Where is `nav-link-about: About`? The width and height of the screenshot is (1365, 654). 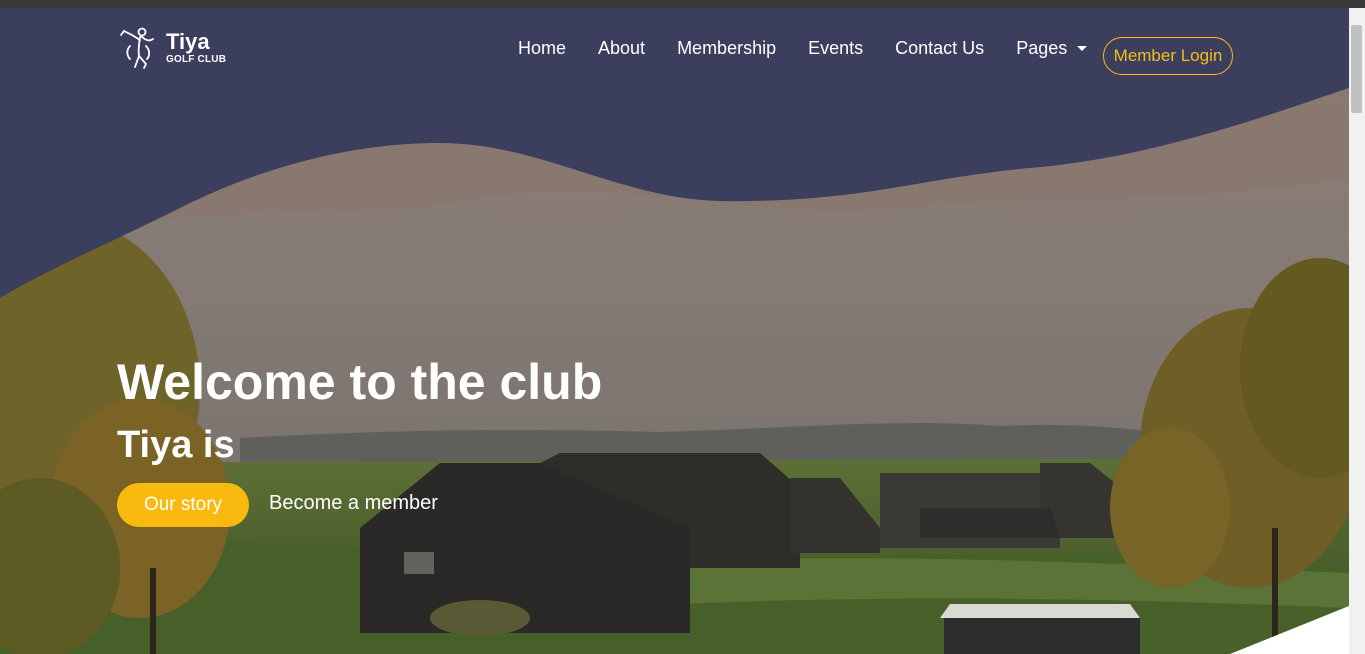 nav-link-about: About is located at coordinates (621, 48).